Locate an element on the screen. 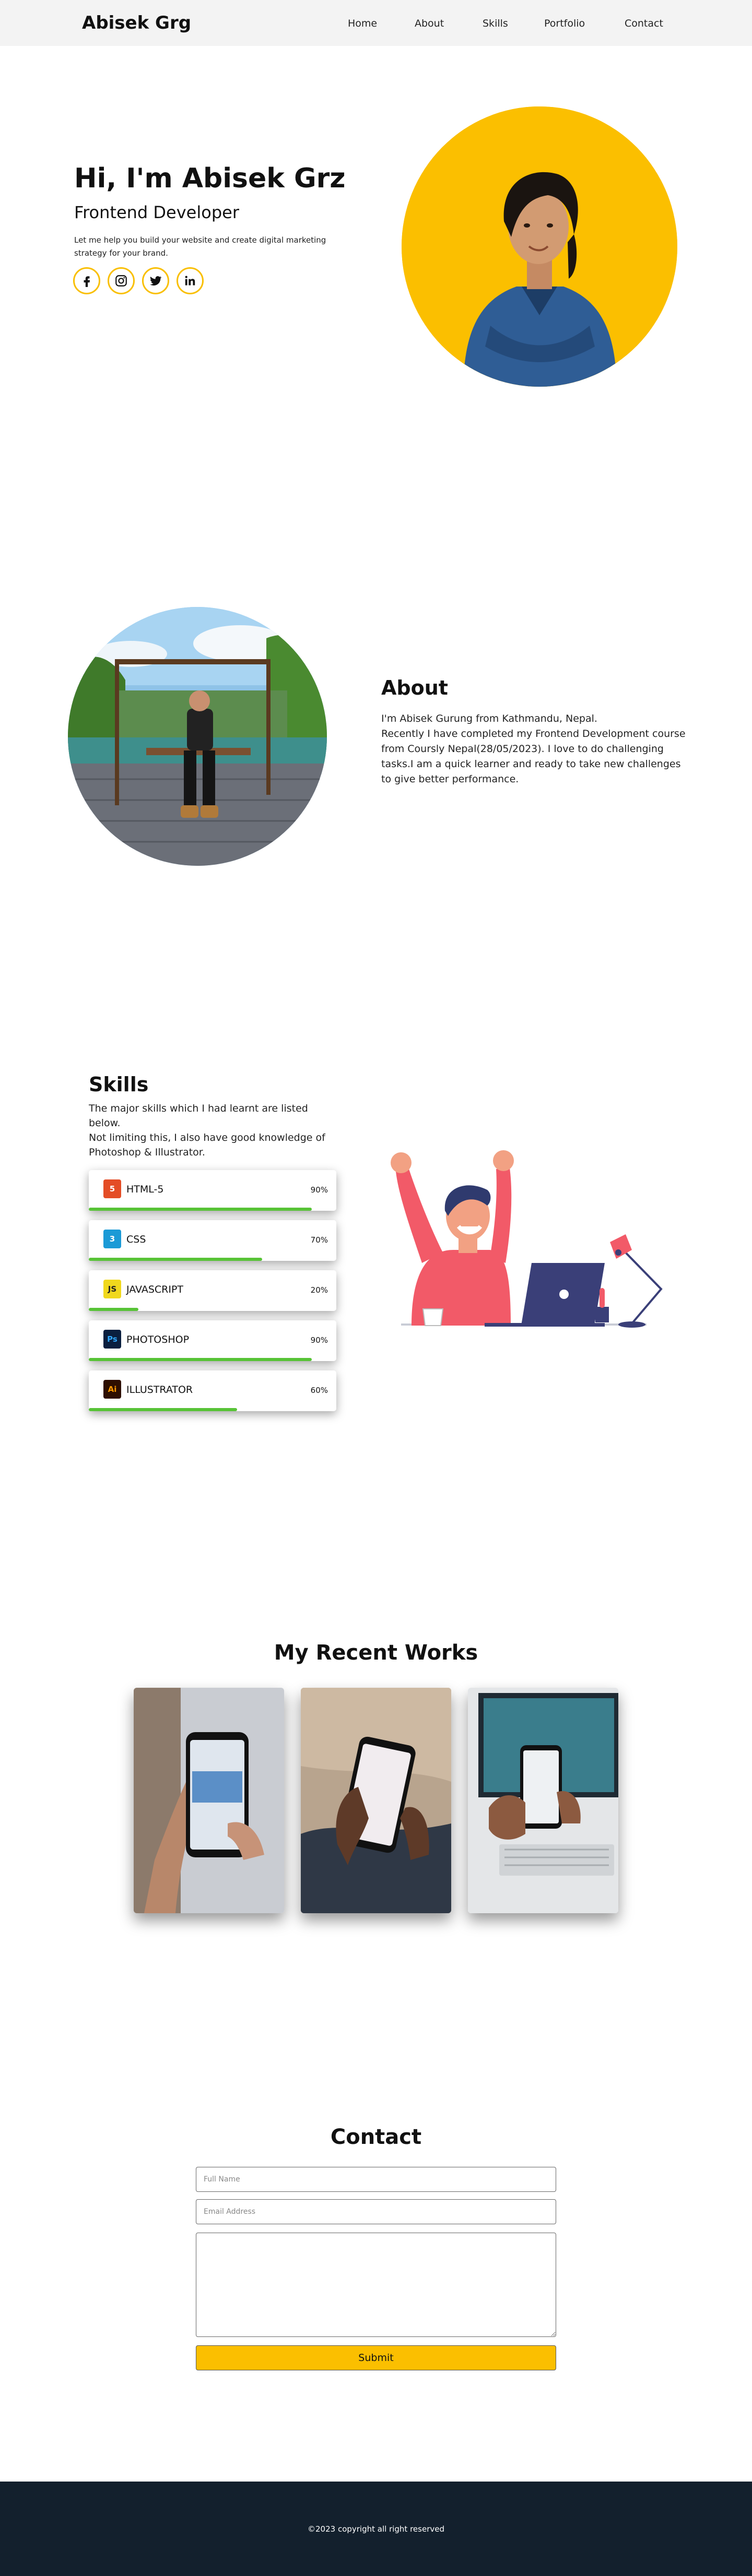 The image size is (752, 2576). skill-name: HTML-5 is located at coordinates (145, 1189).